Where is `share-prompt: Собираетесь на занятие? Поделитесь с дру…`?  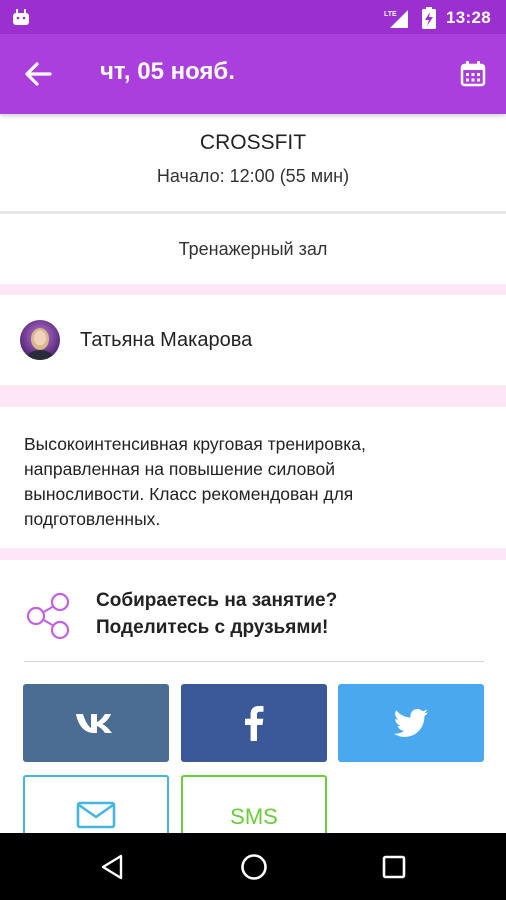 share-prompt: Собираетесь на занятие? Поделитесь с дру… is located at coordinates (253, 615).